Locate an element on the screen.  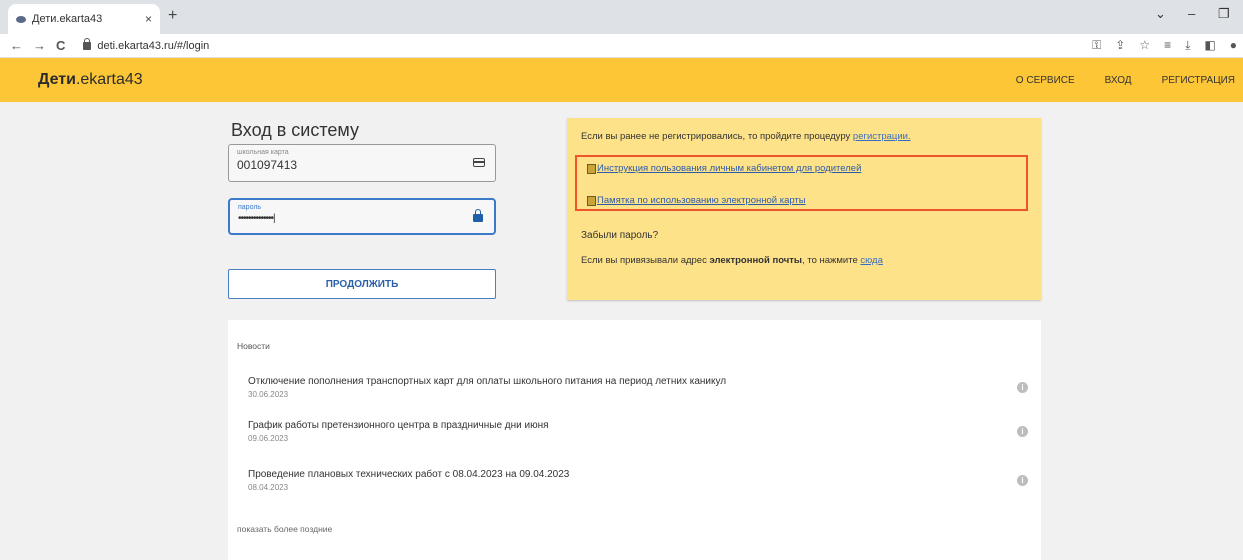
url-field: deti.ekarta43.ru/#/login is located at coordinates (153, 46).